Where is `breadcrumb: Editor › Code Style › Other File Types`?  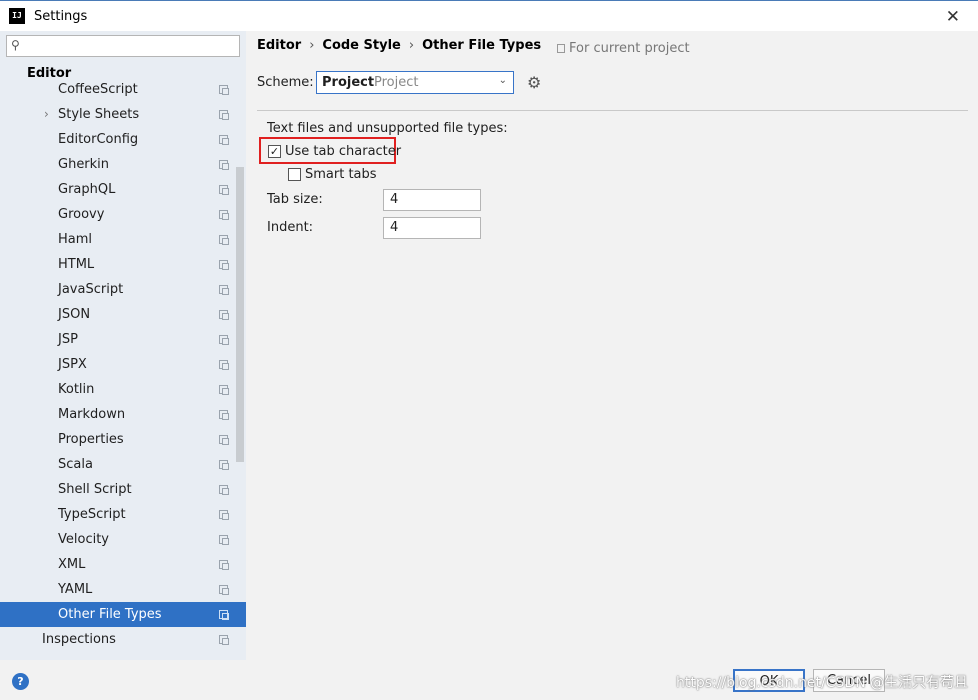
breadcrumb: Editor › Code Style › Other File Types is located at coordinates (399, 45).